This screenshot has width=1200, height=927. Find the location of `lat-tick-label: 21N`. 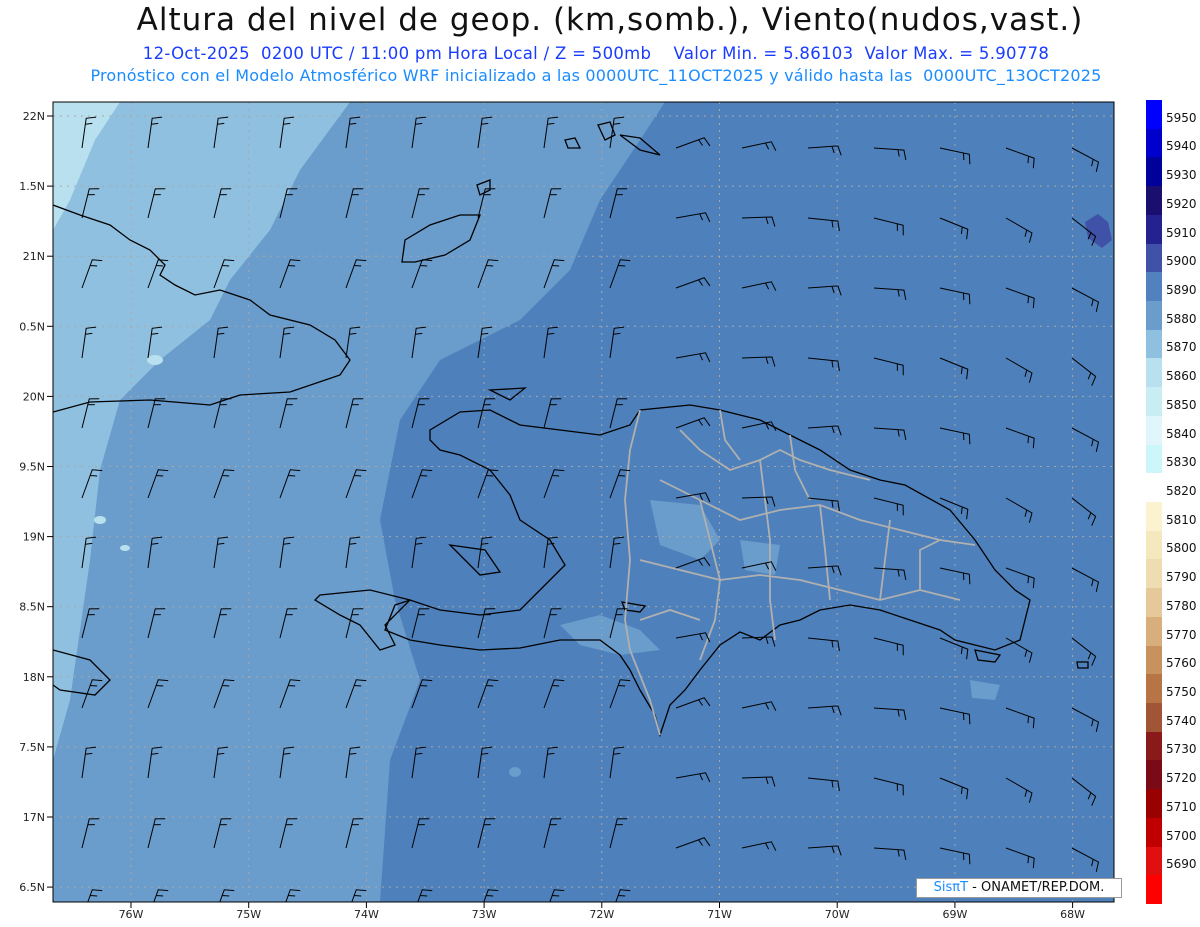

lat-tick-label: 21N is located at coordinates (34, 256).